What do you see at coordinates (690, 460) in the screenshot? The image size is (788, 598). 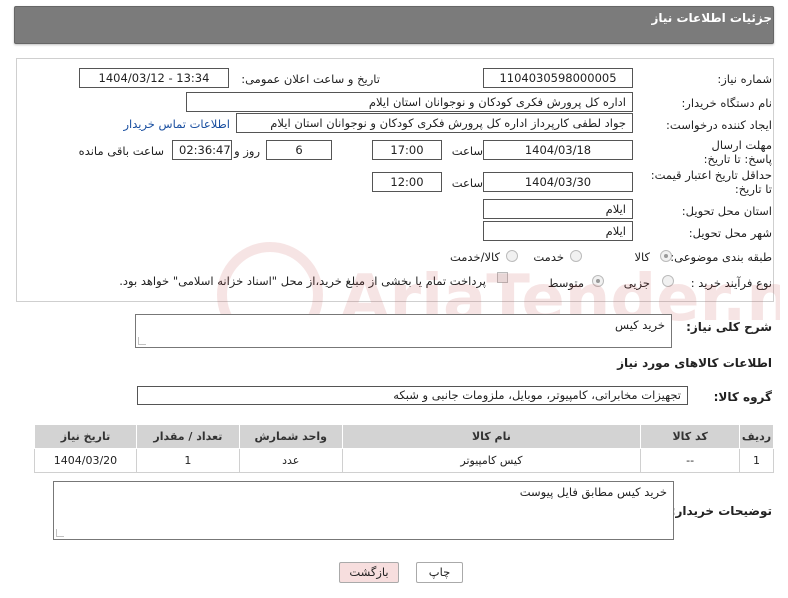 I see `cell-goods-code: --` at bounding box center [690, 460].